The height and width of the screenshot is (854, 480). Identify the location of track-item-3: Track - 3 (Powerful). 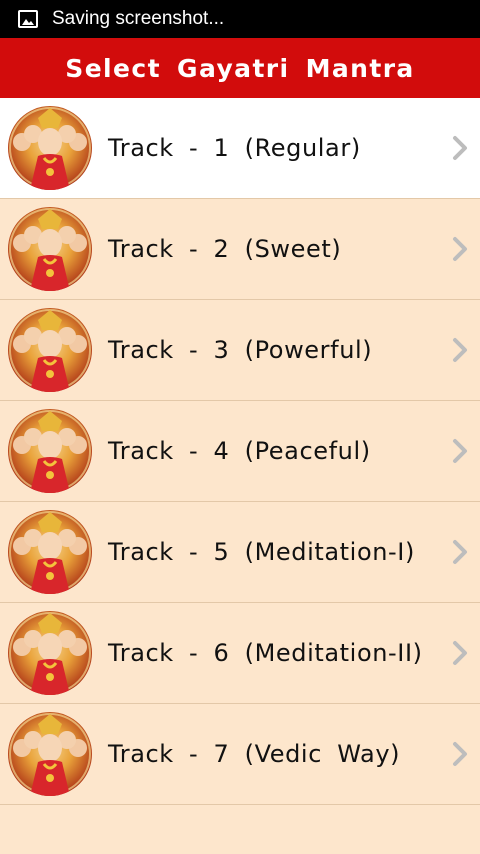
(240, 350).